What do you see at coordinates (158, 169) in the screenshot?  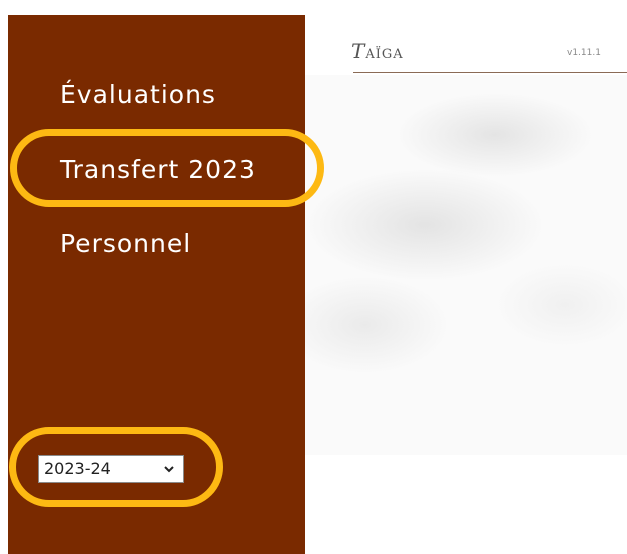 I see `sidebar-item-transfert-2023: Transfert 2023` at bounding box center [158, 169].